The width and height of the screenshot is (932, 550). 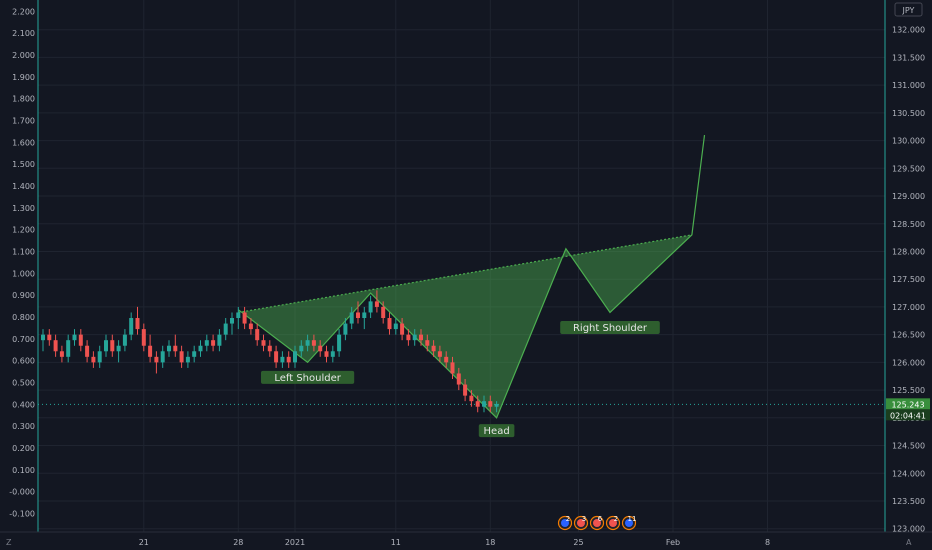 I want to click on footer-right-label: A, so click(x=909, y=542).